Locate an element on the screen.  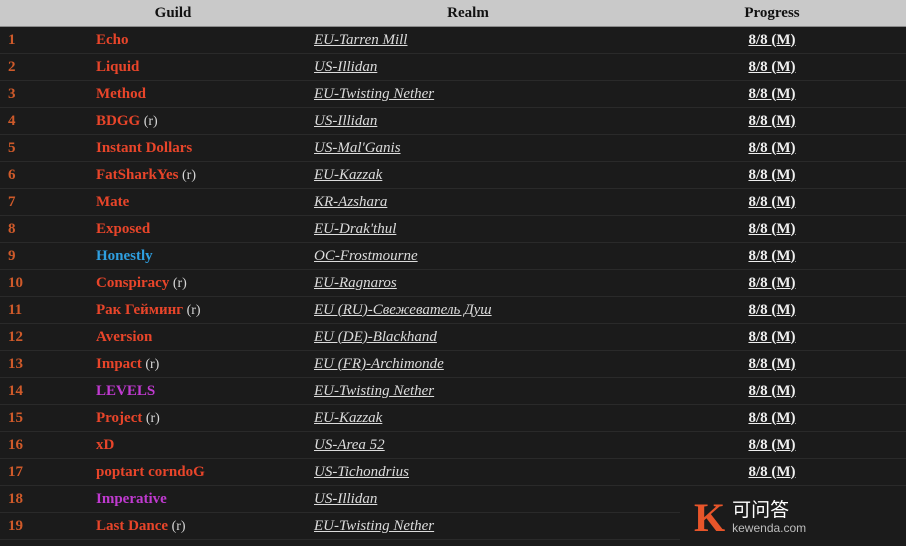
cell-guild: Instant Dollars is located at coordinates (173, 148).